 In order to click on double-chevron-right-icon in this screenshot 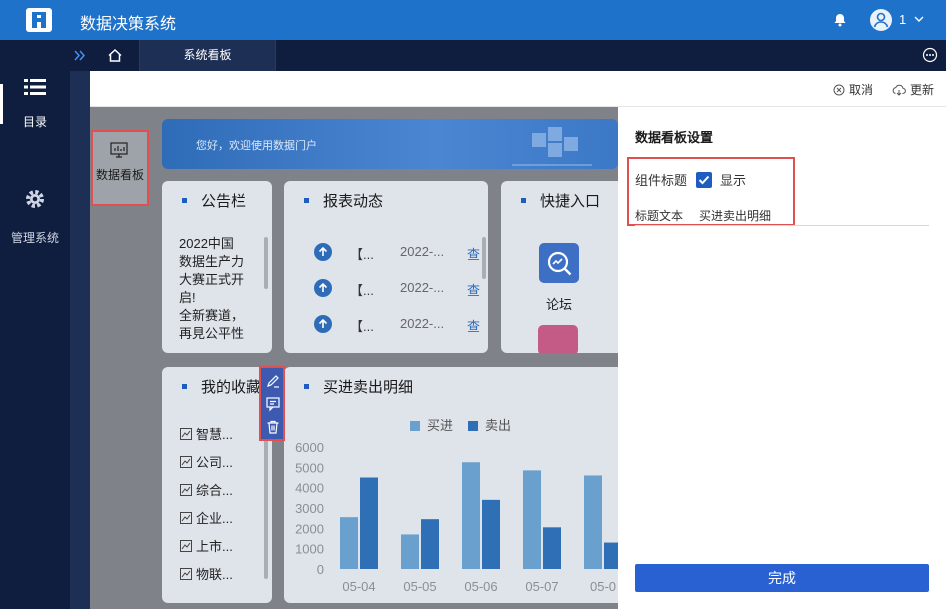, I will do `click(80, 55)`.